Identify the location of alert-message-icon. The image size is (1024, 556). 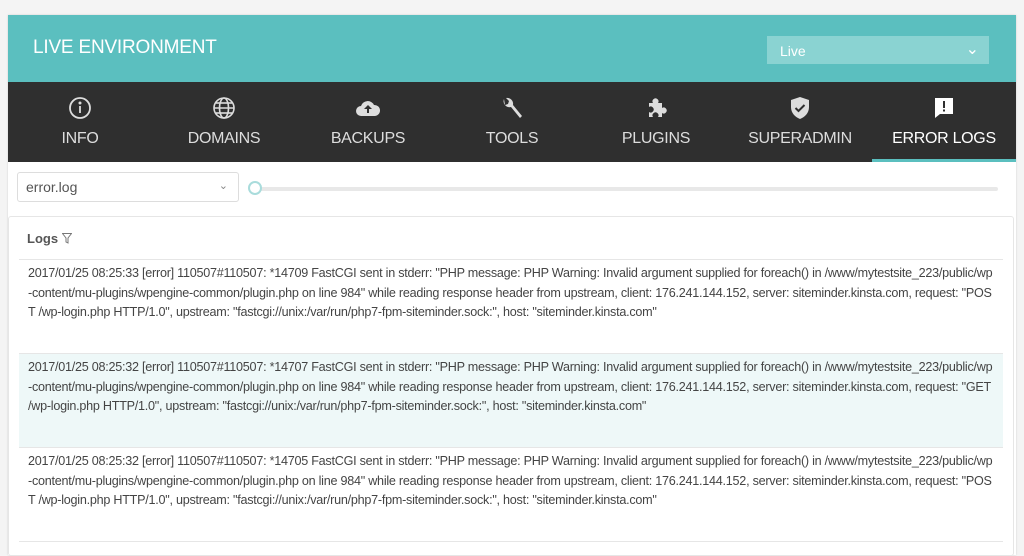
(944, 108).